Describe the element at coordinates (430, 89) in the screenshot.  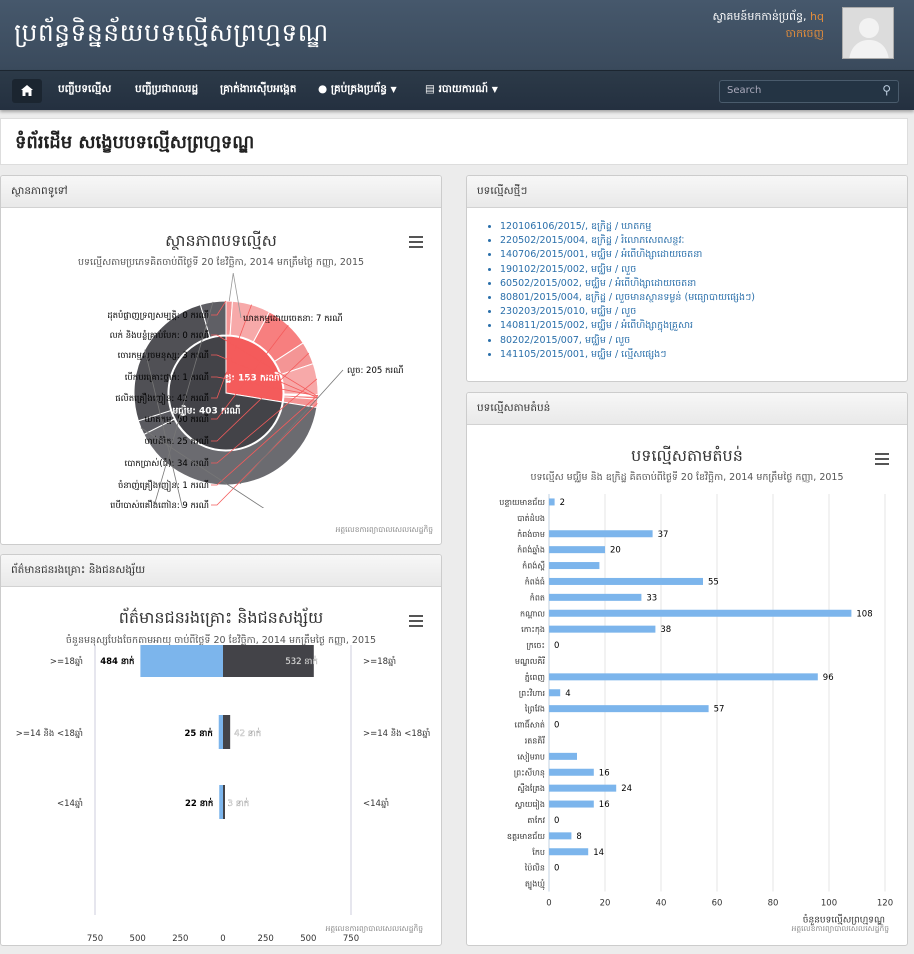
I see `report-icon: ▤` at that location.